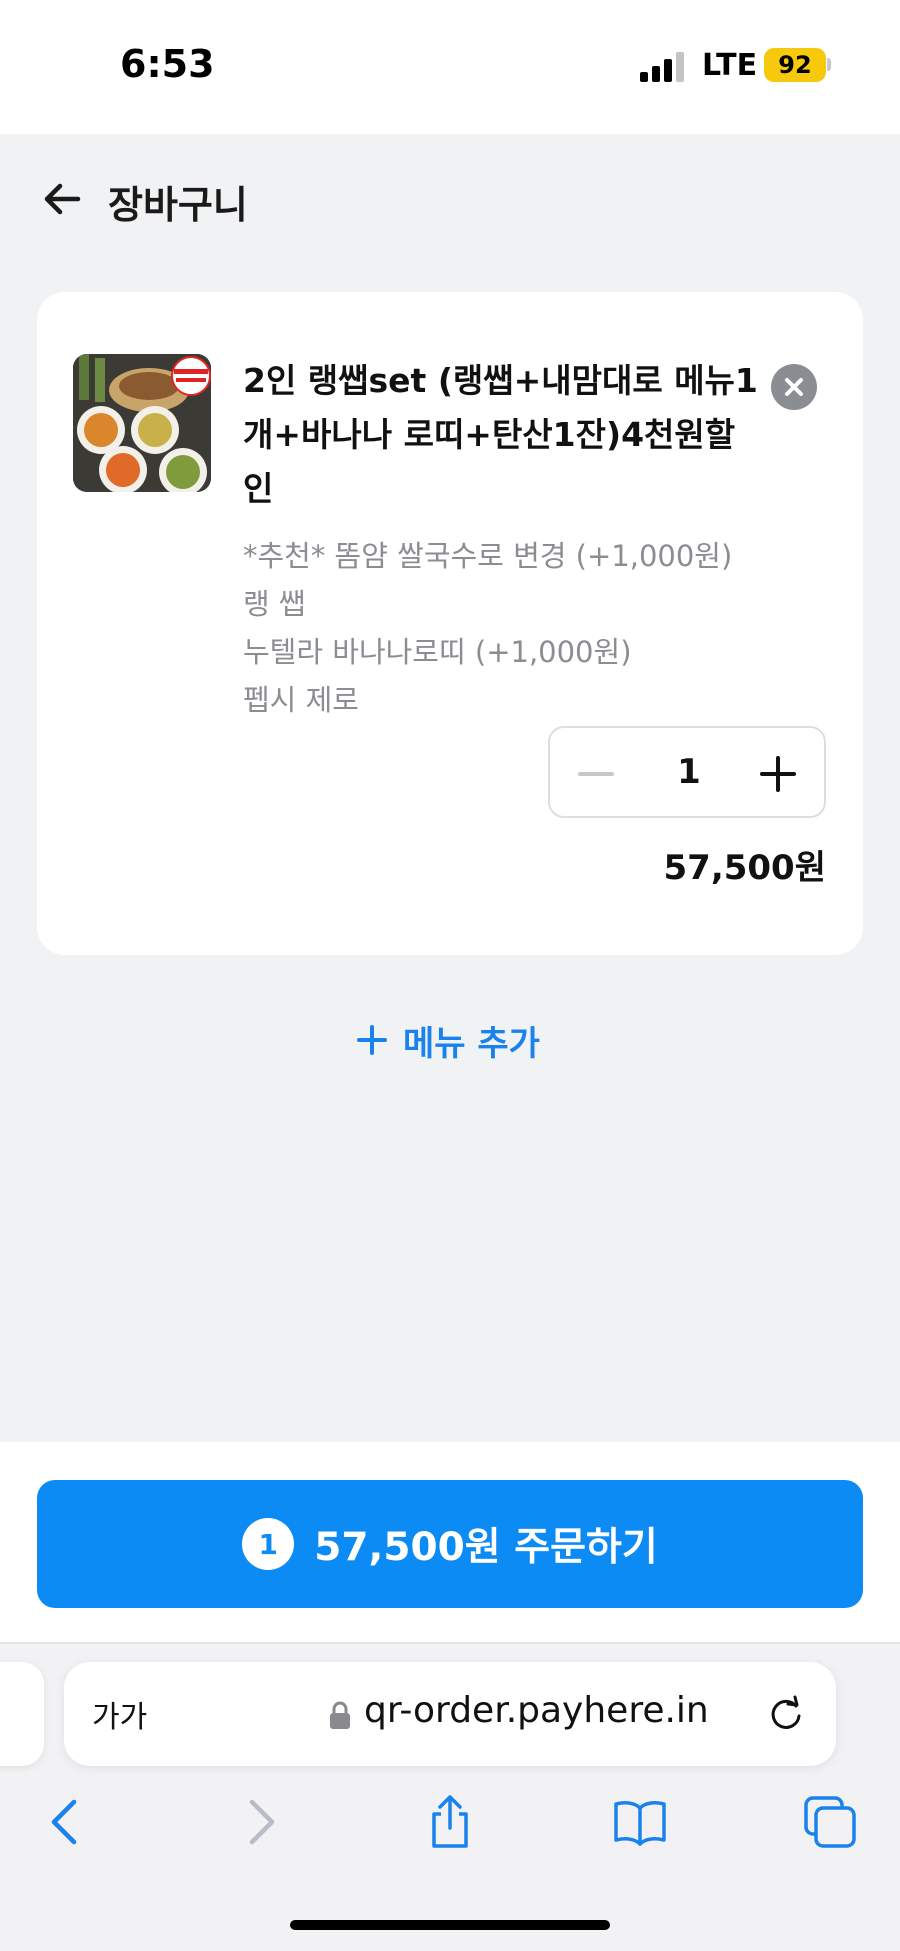  What do you see at coordinates (596, 774) in the screenshot?
I see `minus-icon` at bounding box center [596, 774].